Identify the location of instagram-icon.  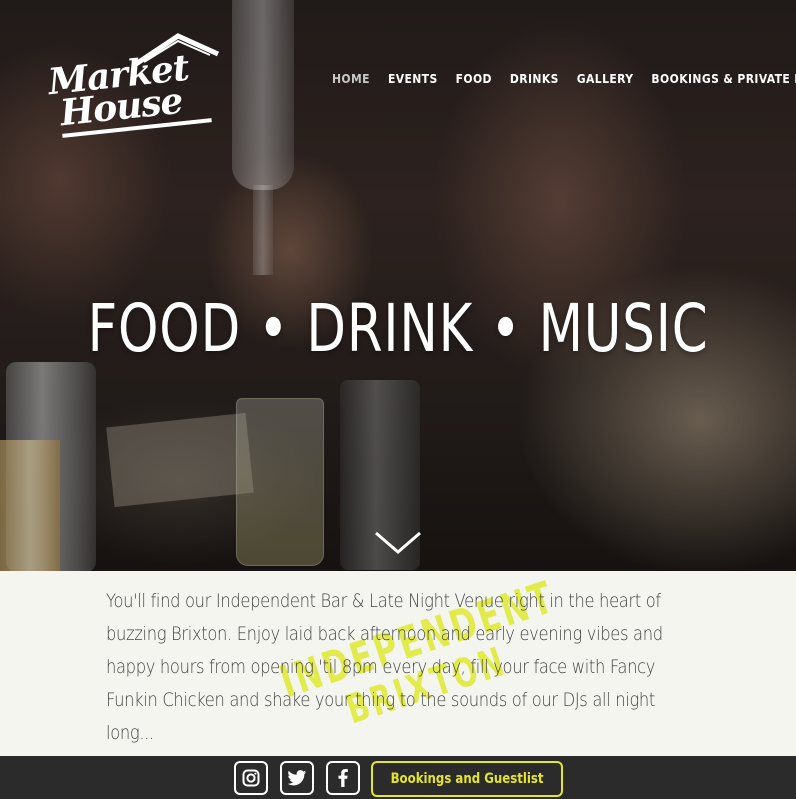
(251, 778).